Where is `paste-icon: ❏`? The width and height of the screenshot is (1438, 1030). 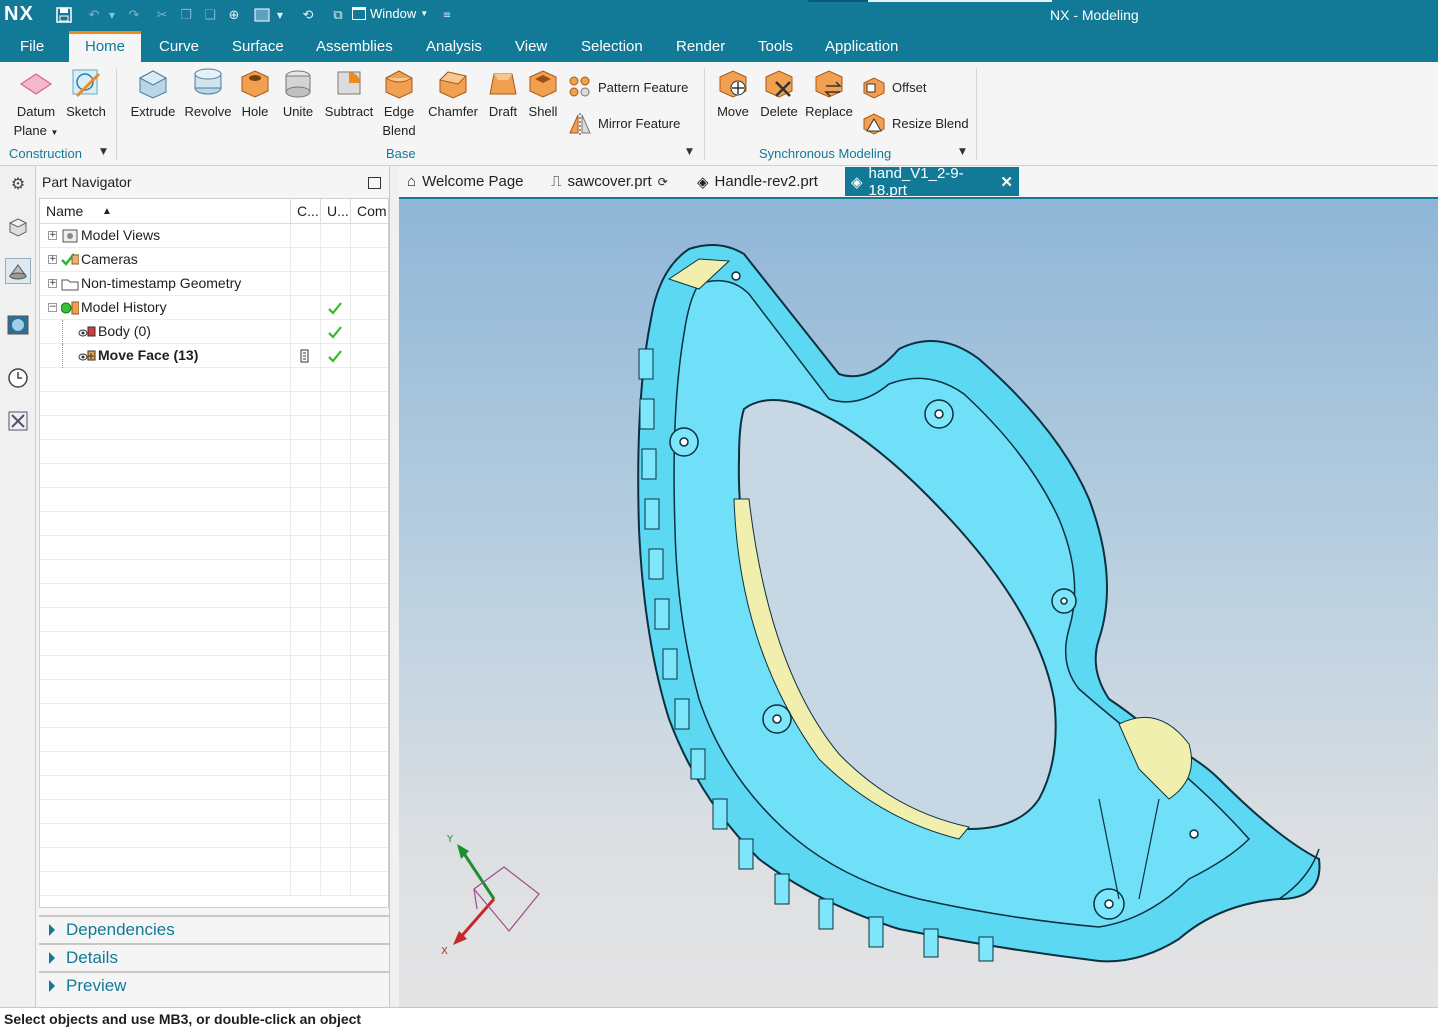 paste-icon: ❏ is located at coordinates (210, 15).